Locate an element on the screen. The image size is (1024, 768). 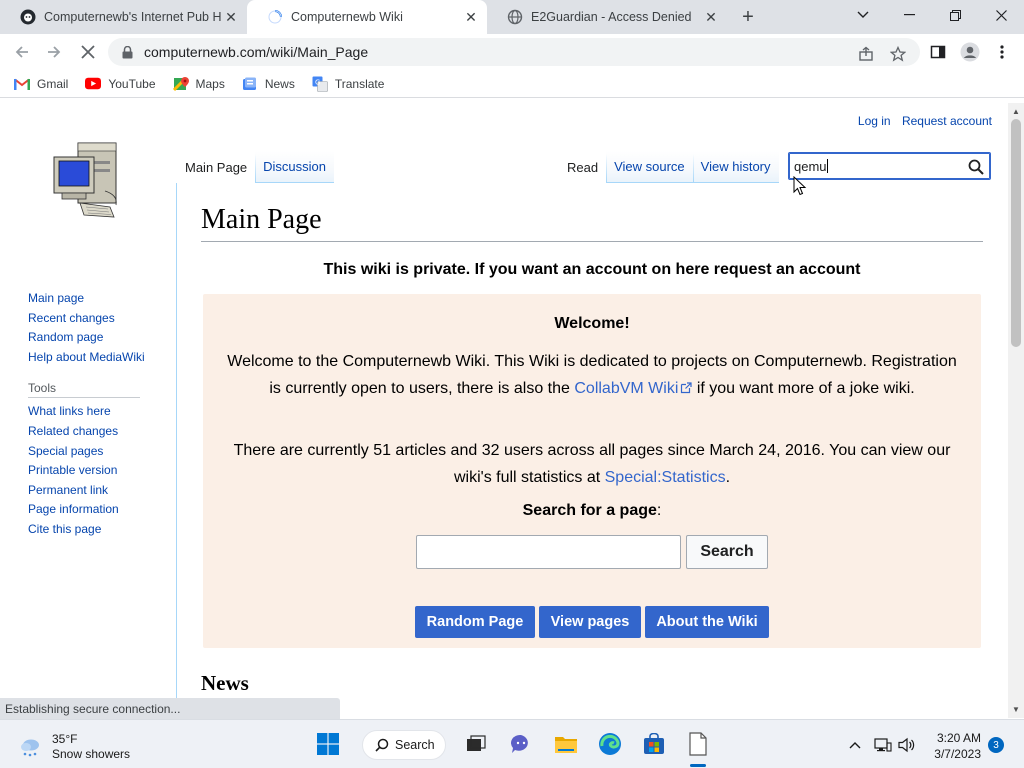
taskbar-search-label: Search is located at coordinates (415, 745).